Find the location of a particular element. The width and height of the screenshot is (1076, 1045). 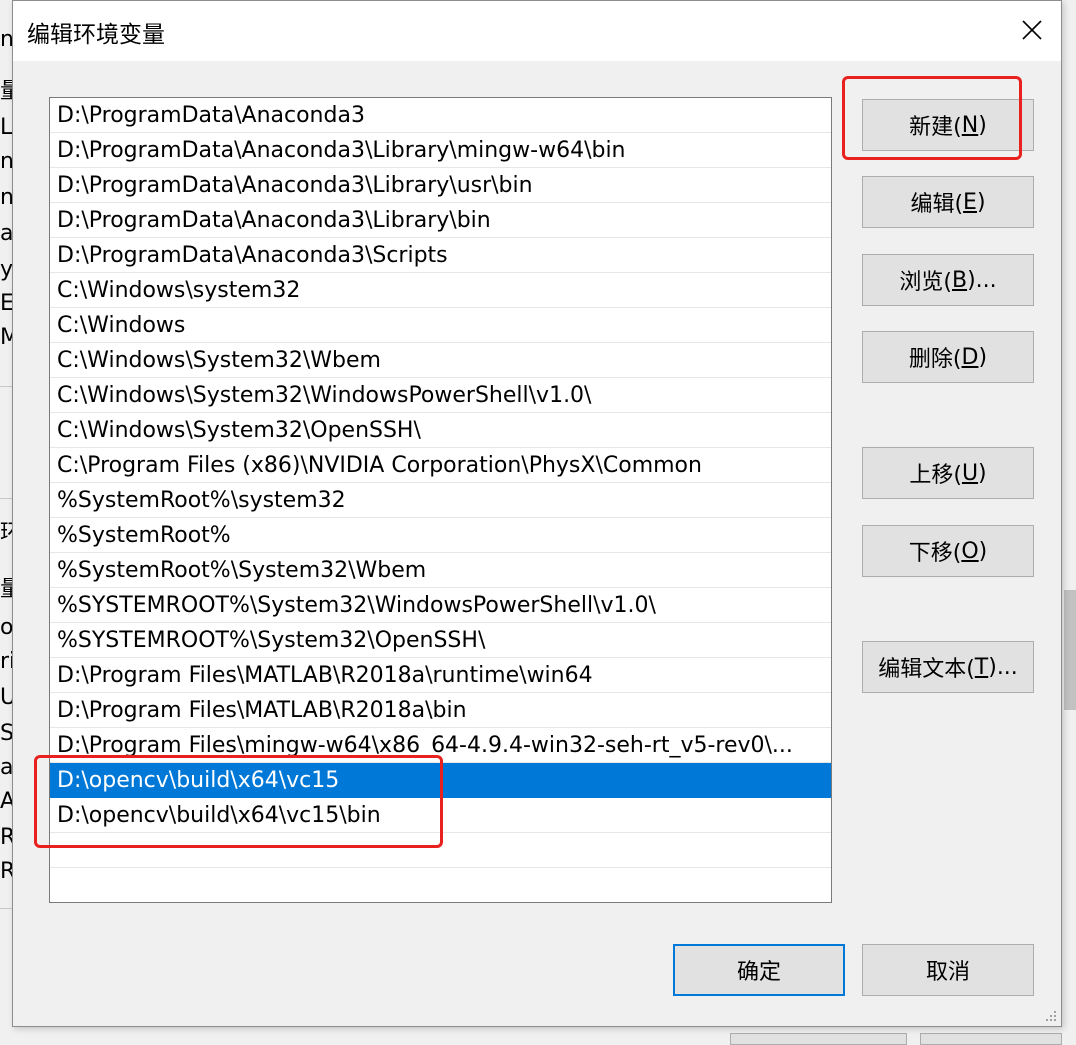

move-down-button-accel: O is located at coordinates (970, 551).